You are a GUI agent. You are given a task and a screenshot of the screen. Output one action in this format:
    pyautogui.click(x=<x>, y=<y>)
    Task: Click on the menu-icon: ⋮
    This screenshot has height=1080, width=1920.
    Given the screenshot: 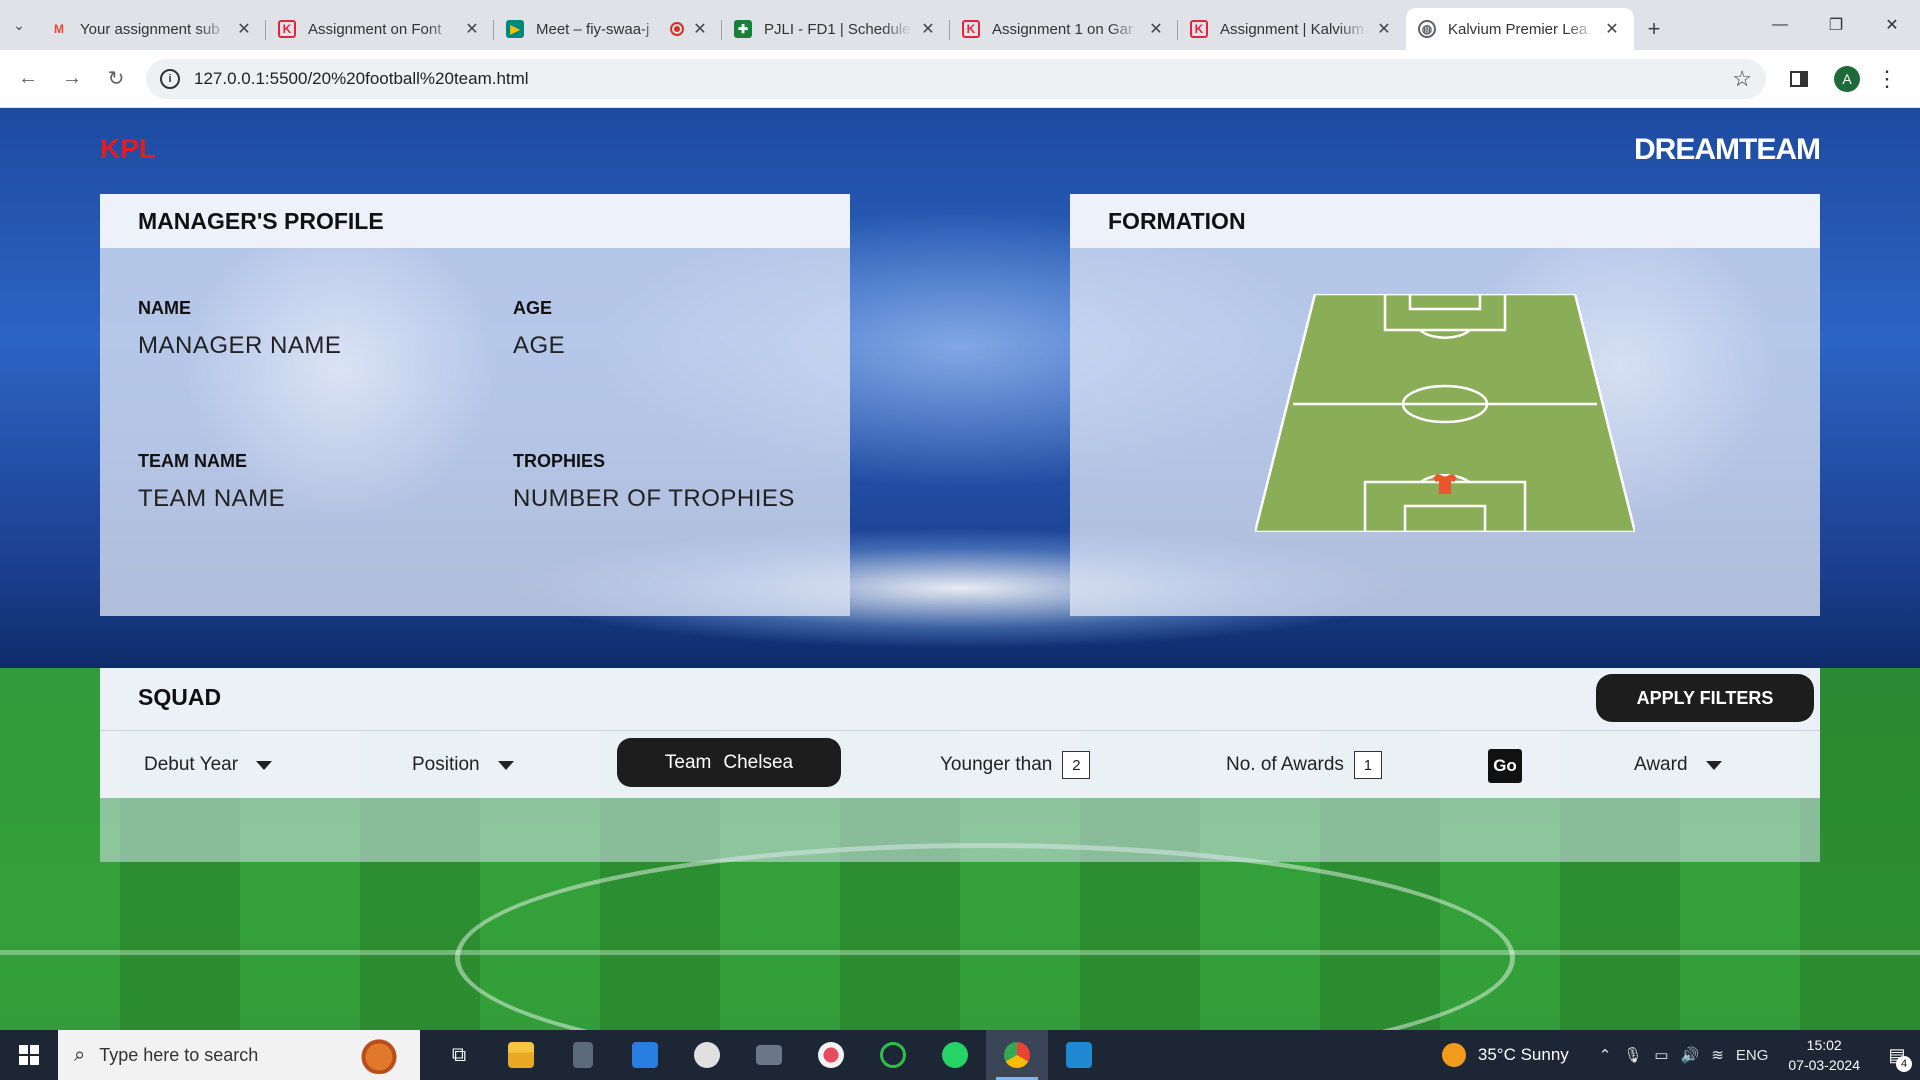 What is the action you would take?
    pyautogui.click(x=1887, y=79)
    